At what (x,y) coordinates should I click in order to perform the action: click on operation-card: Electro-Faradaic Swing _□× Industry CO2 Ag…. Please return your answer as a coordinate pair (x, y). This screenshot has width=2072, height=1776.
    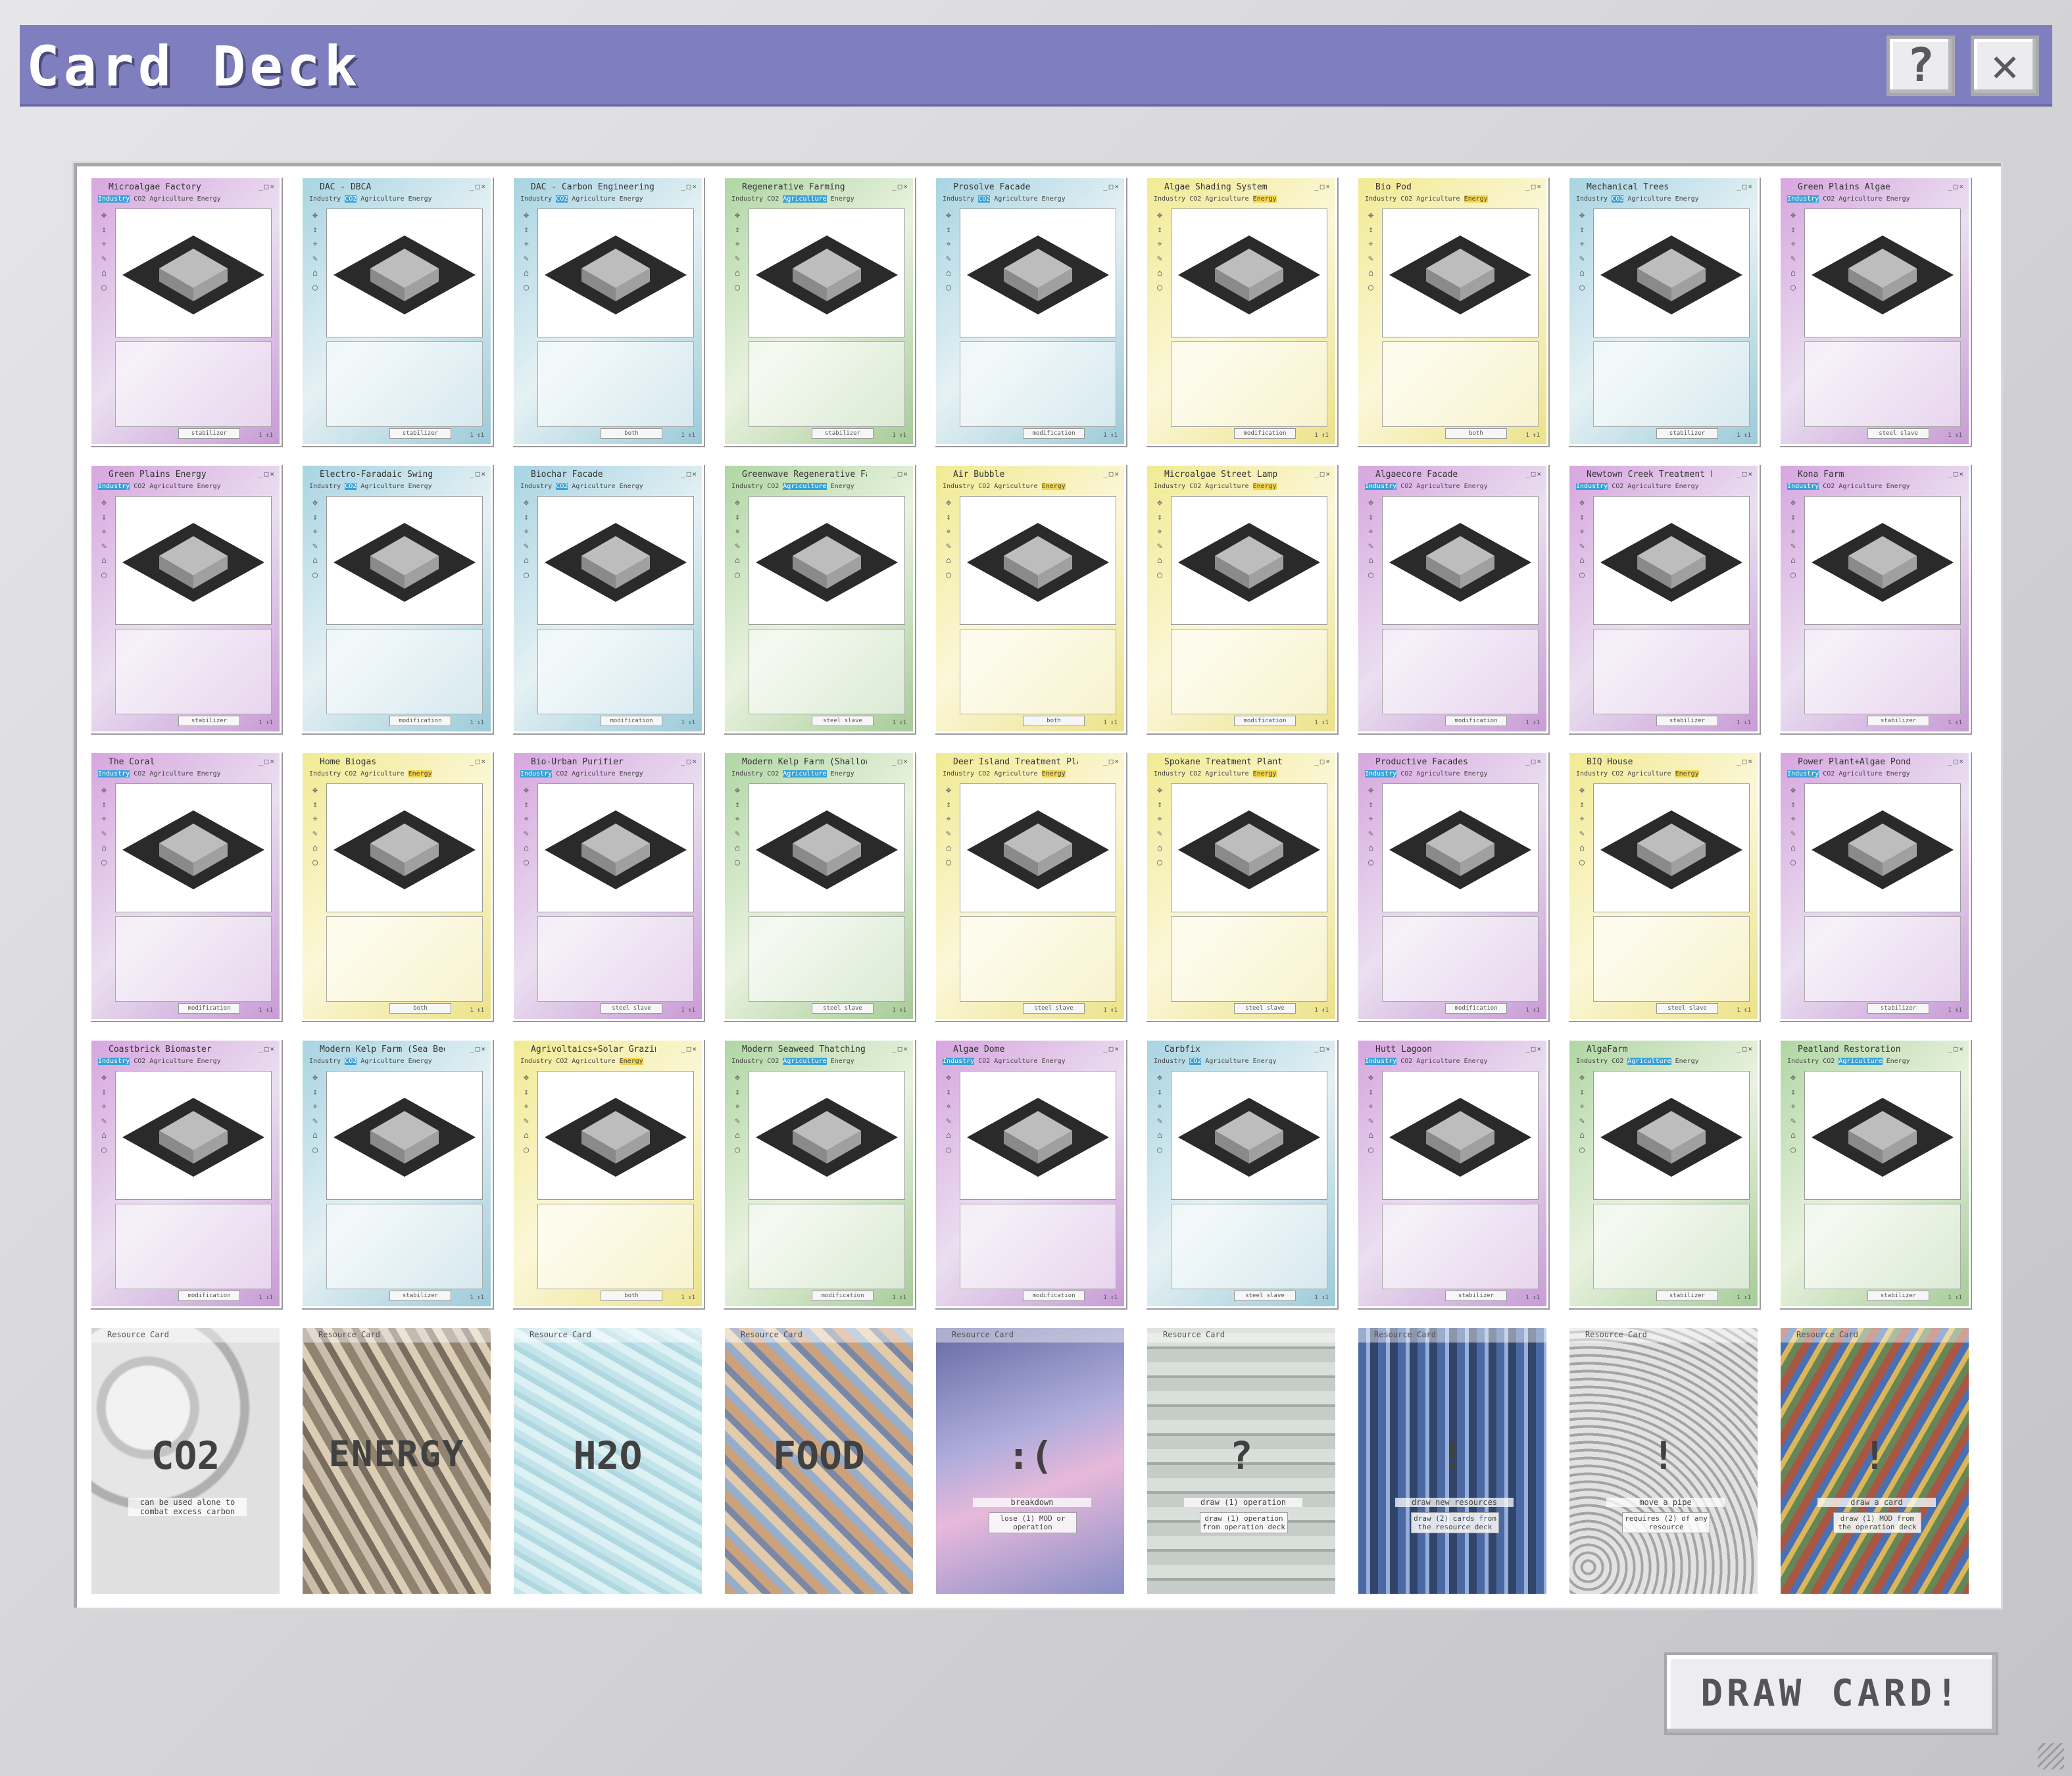
    Looking at the image, I should click on (397, 598).